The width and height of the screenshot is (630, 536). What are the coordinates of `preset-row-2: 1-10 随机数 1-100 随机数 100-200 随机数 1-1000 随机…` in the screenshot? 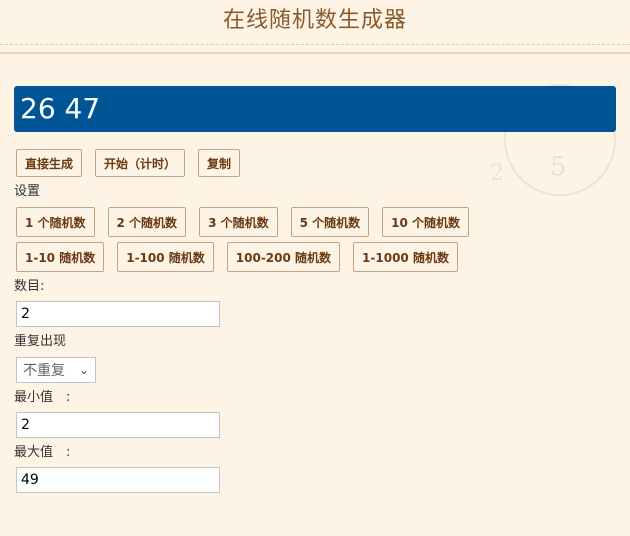 It's located at (315, 257).